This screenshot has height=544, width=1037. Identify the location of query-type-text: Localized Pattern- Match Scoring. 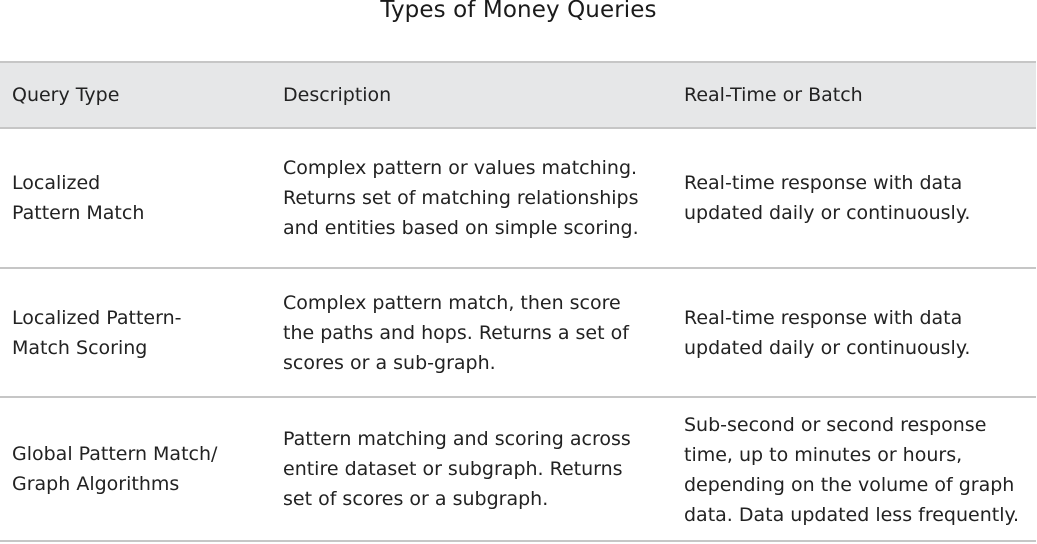
(97, 332).